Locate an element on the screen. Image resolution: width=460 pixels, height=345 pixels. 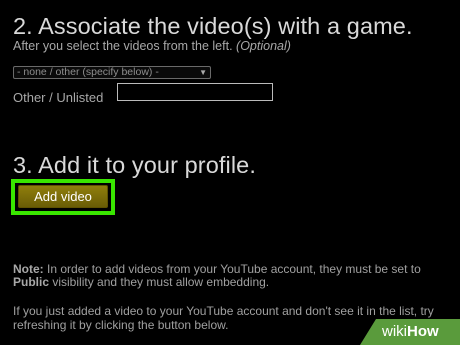
note-public: Public is located at coordinates (31, 282).